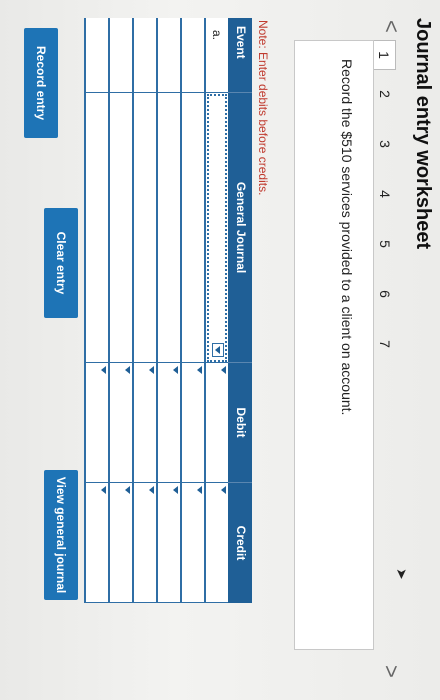  Describe the element at coordinates (240, 55) in the screenshot. I see `header-event: Event` at that location.